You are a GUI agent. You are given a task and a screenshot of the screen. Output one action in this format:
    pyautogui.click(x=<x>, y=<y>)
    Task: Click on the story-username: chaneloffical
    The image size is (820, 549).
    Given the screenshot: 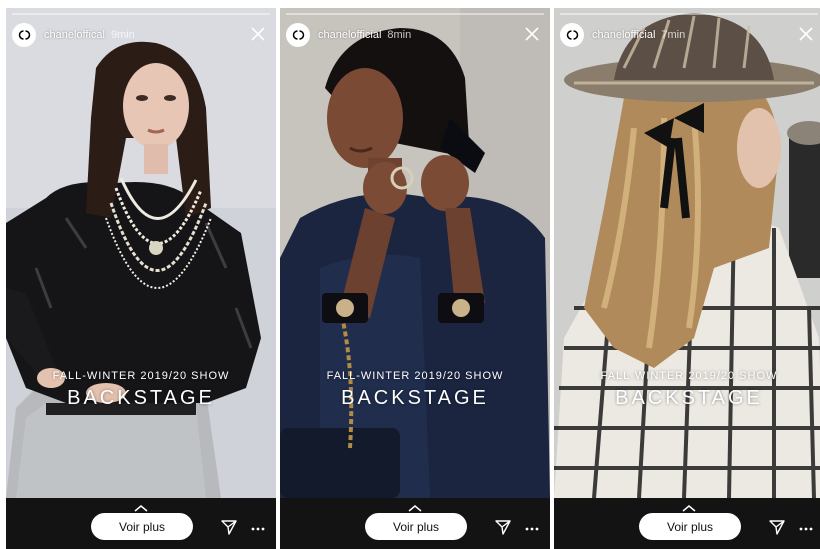 What is the action you would take?
    pyautogui.click(x=74, y=35)
    